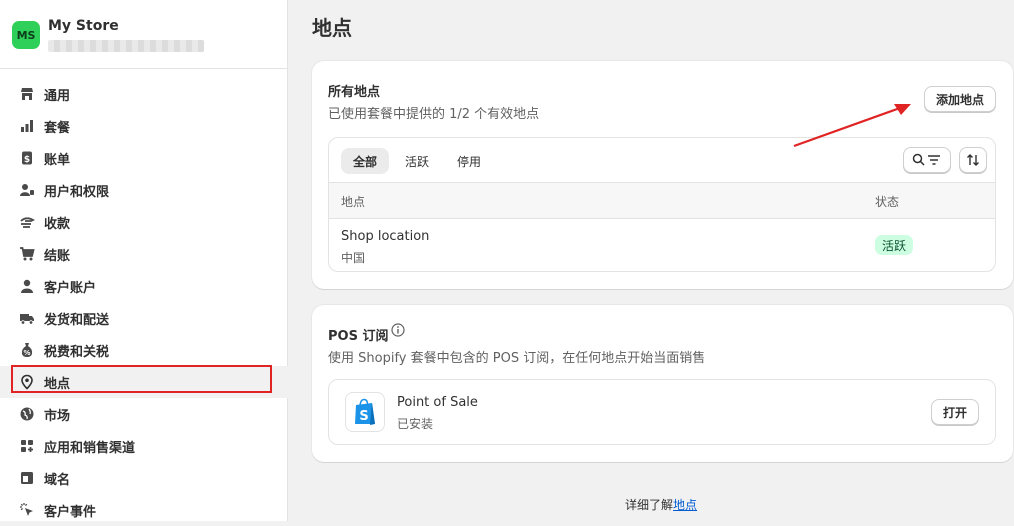 This screenshot has width=1014, height=526. What do you see at coordinates (57, 480) in the screenshot?
I see `nav-item-label: 域名` at bounding box center [57, 480].